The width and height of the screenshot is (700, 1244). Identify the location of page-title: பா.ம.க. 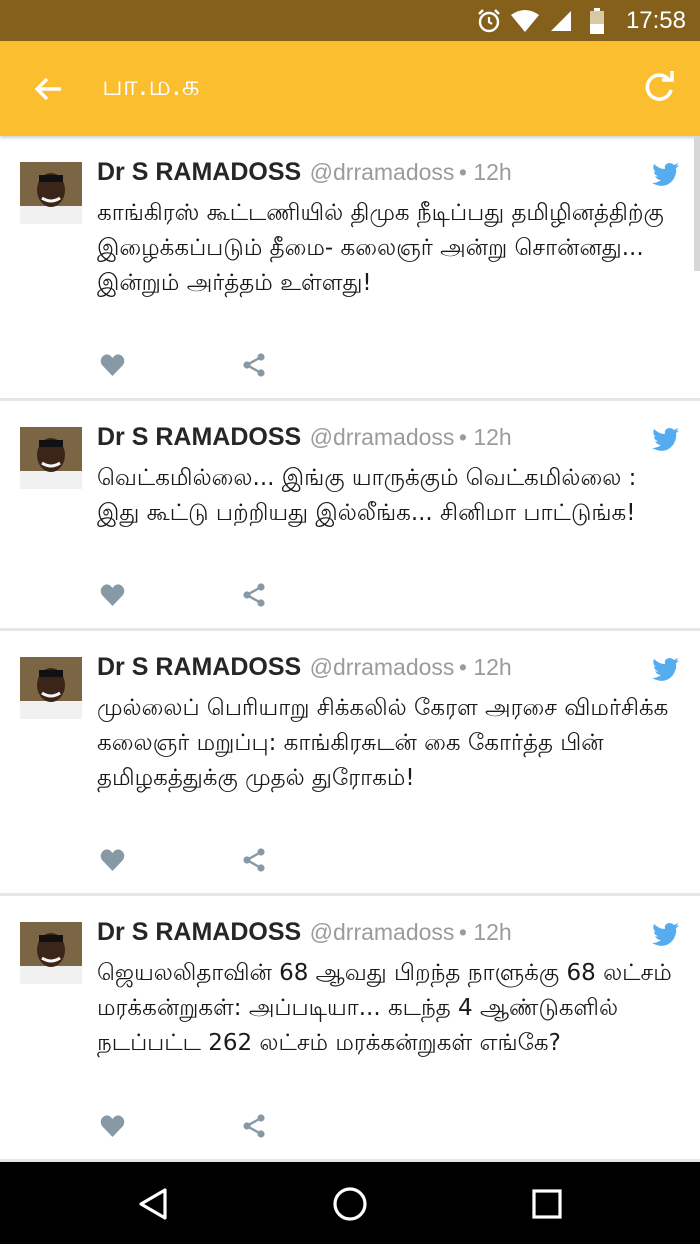
(151, 85).